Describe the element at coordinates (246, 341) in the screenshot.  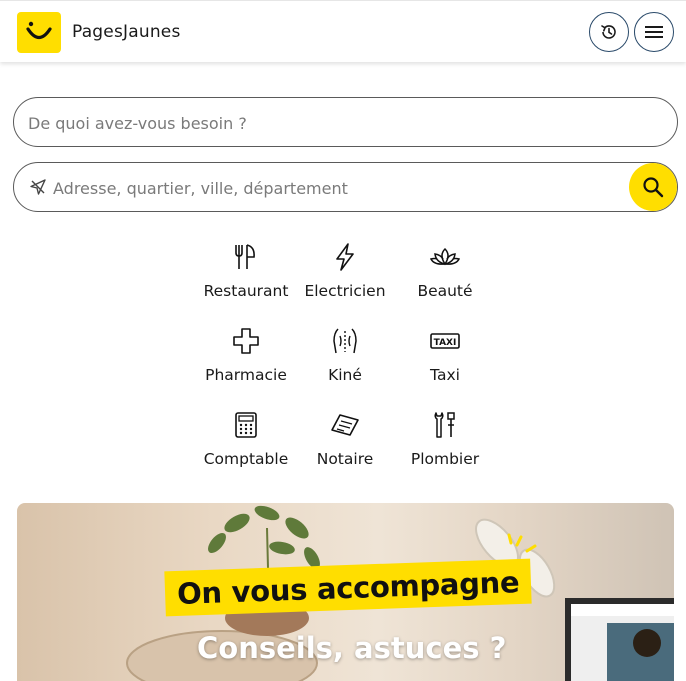
I see `cross-icon` at that location.